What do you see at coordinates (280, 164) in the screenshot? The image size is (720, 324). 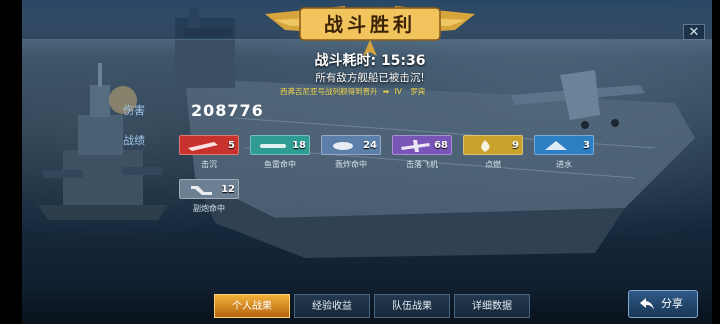 I see `medal-name: 鱼雷命中` at bounding box center [280, 164].